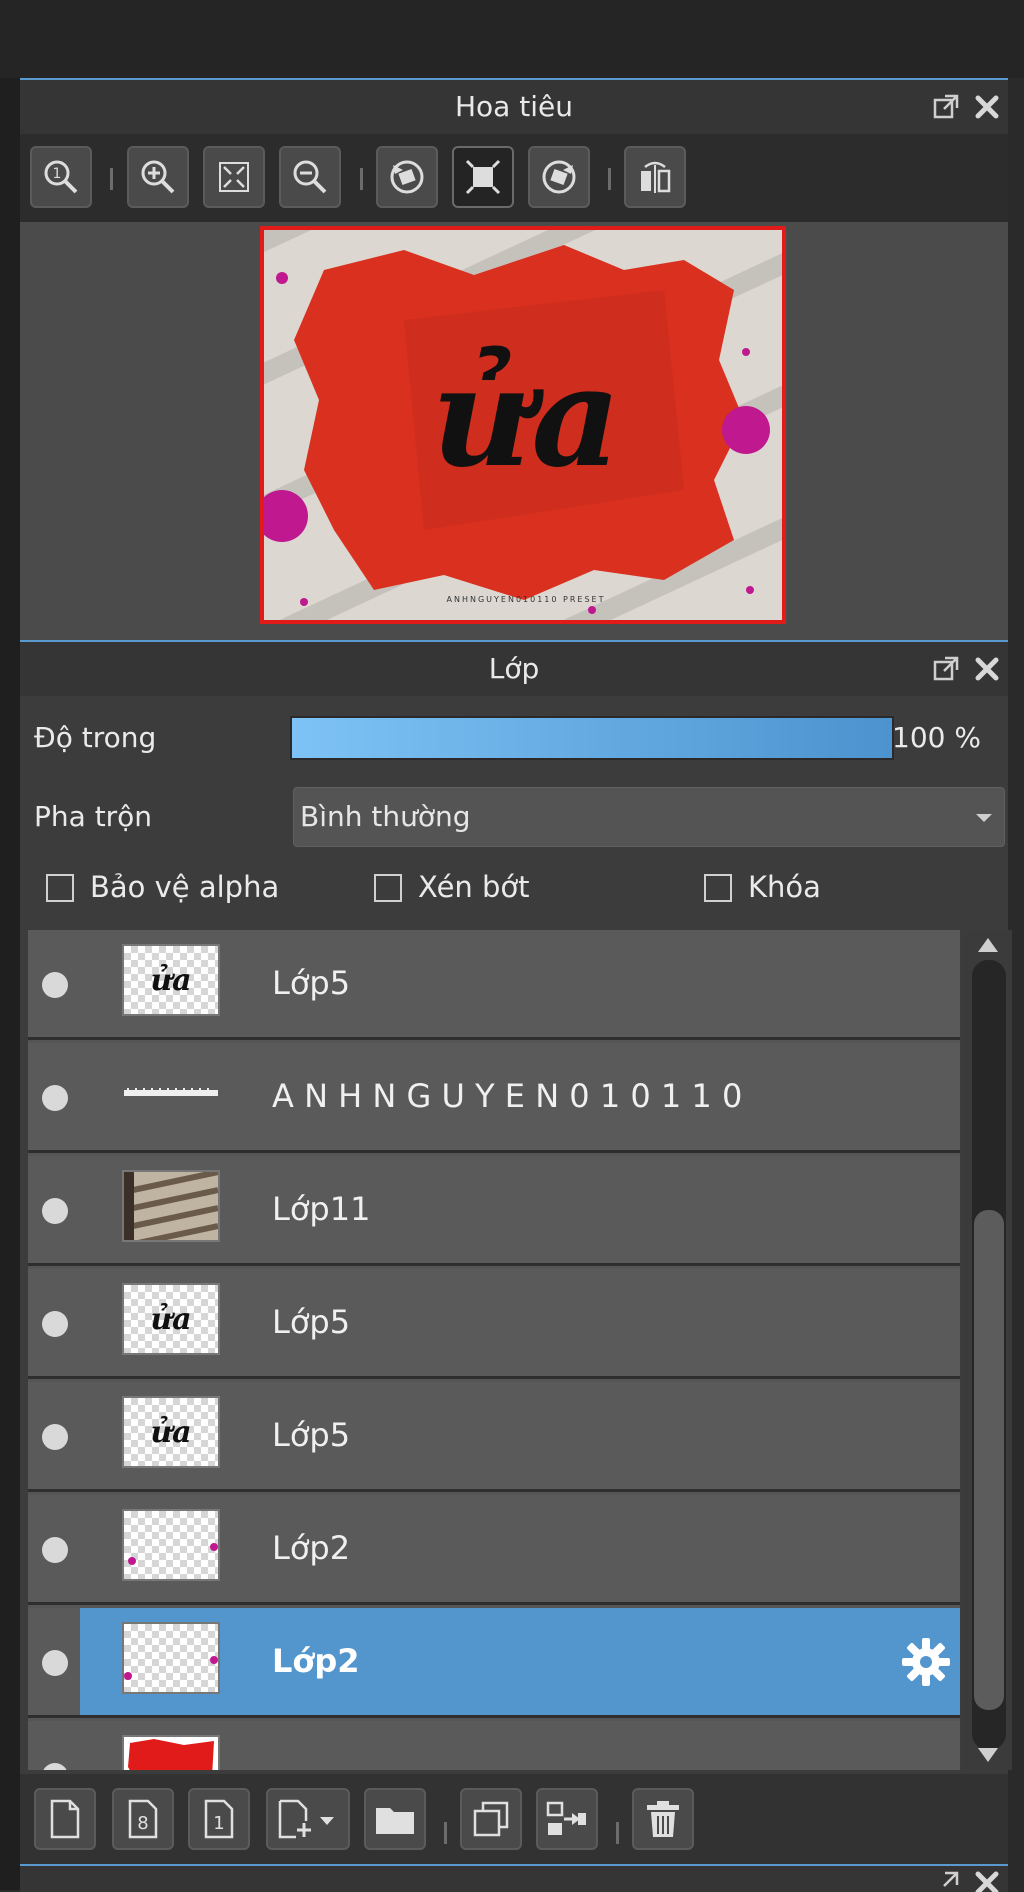  Describe the element at coordinates (988, 945) in the screenshot. I see `scroll-up-icon` at that location.